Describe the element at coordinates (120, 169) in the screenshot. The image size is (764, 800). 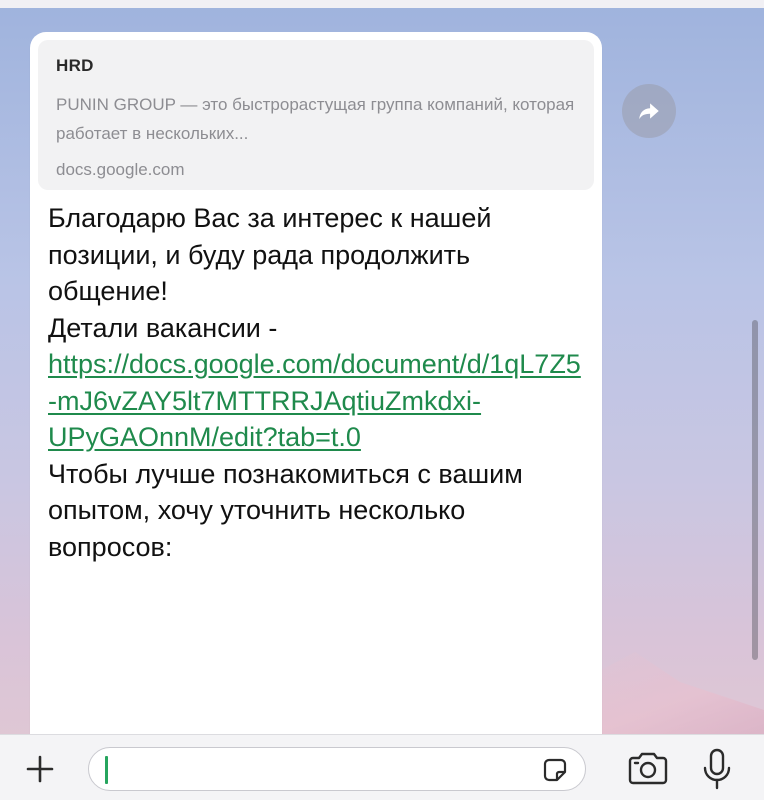
I see `link-preview-domain: docs.google.com` at that location.